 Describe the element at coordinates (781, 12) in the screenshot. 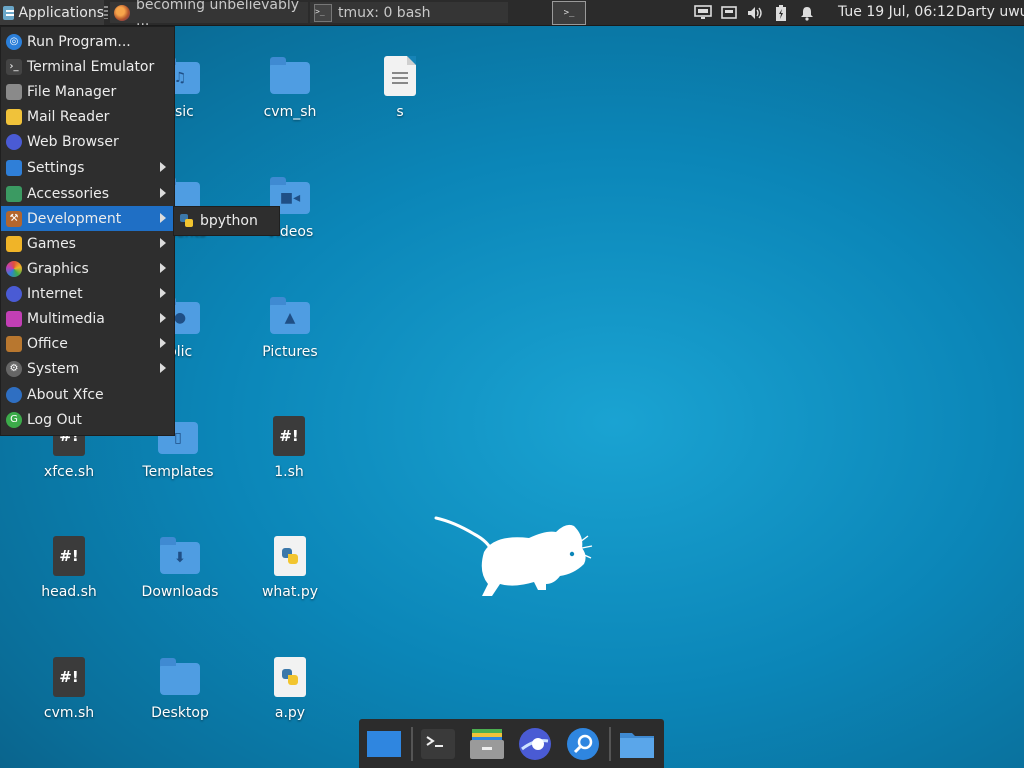

I see `battery-icon` at that location.